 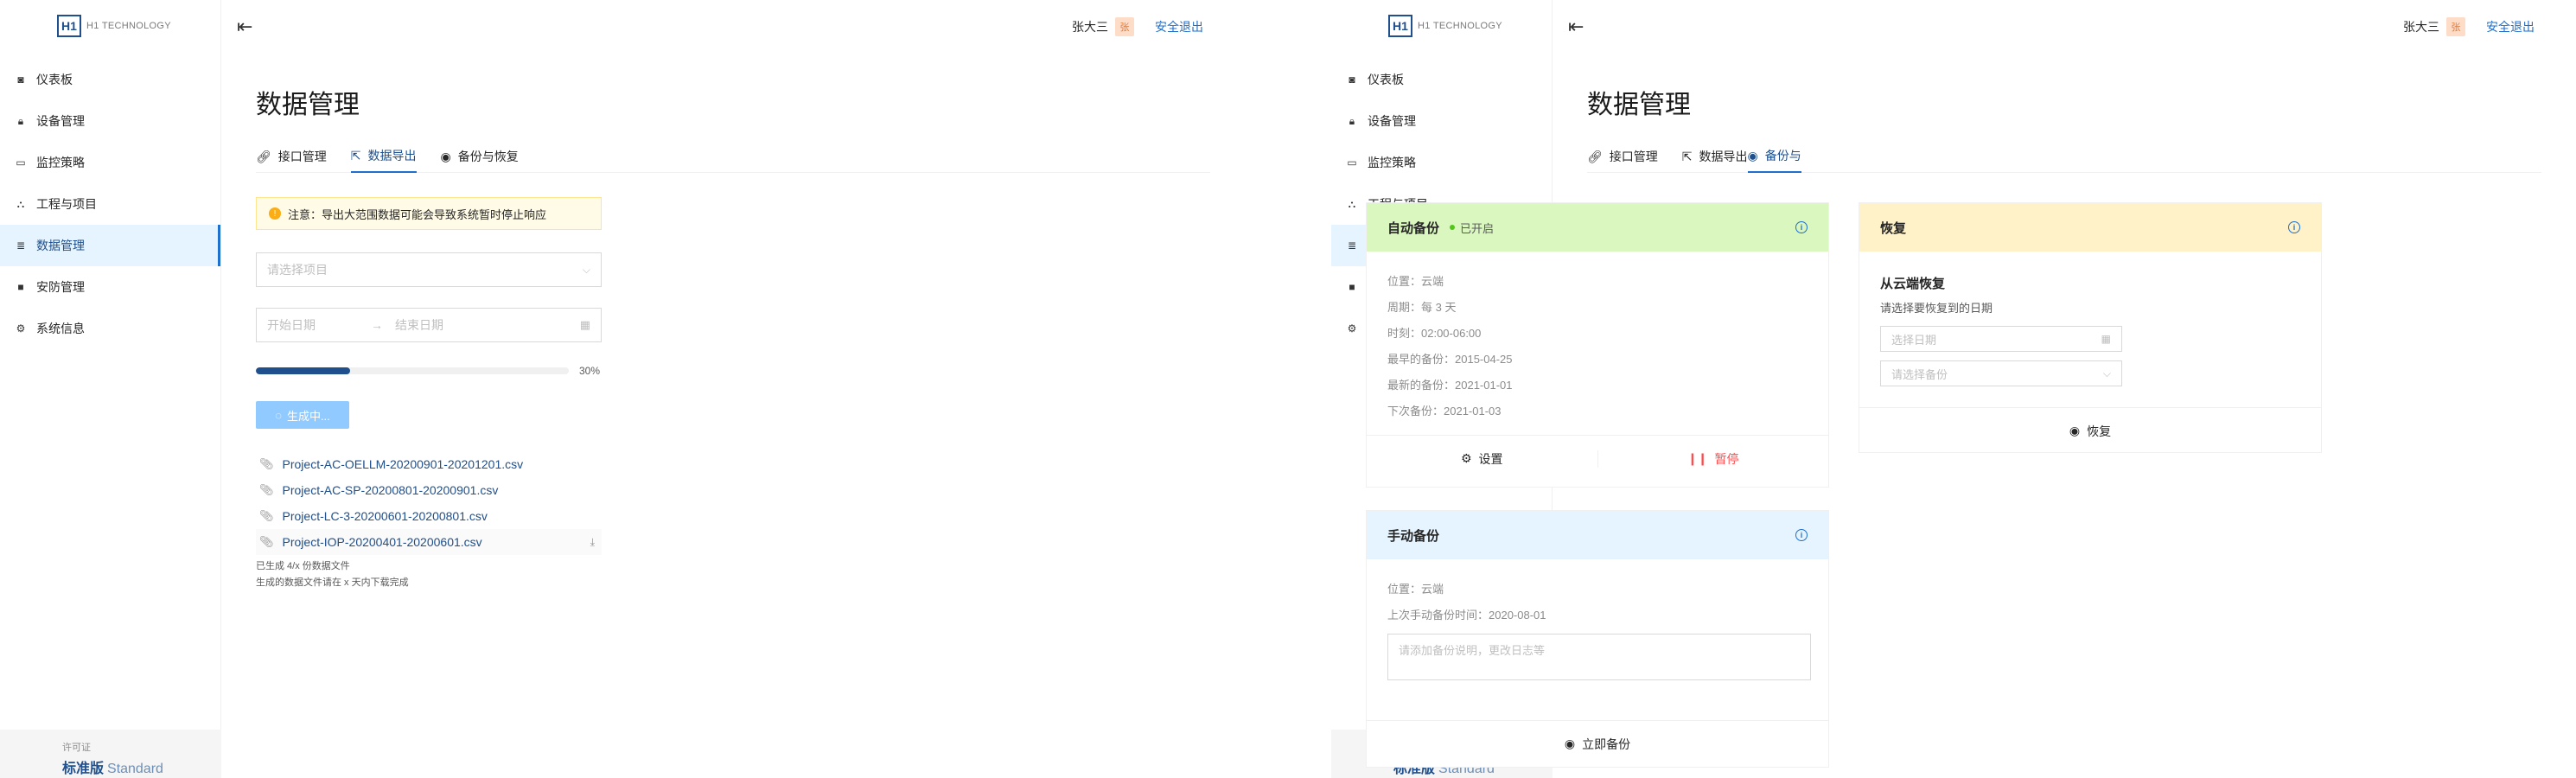 What do you see at coordinates (1434, 334) in the screenshot?
I see `auto-backup-time: 时刻：02:00-06:00` at bounding box center [1434, 334].